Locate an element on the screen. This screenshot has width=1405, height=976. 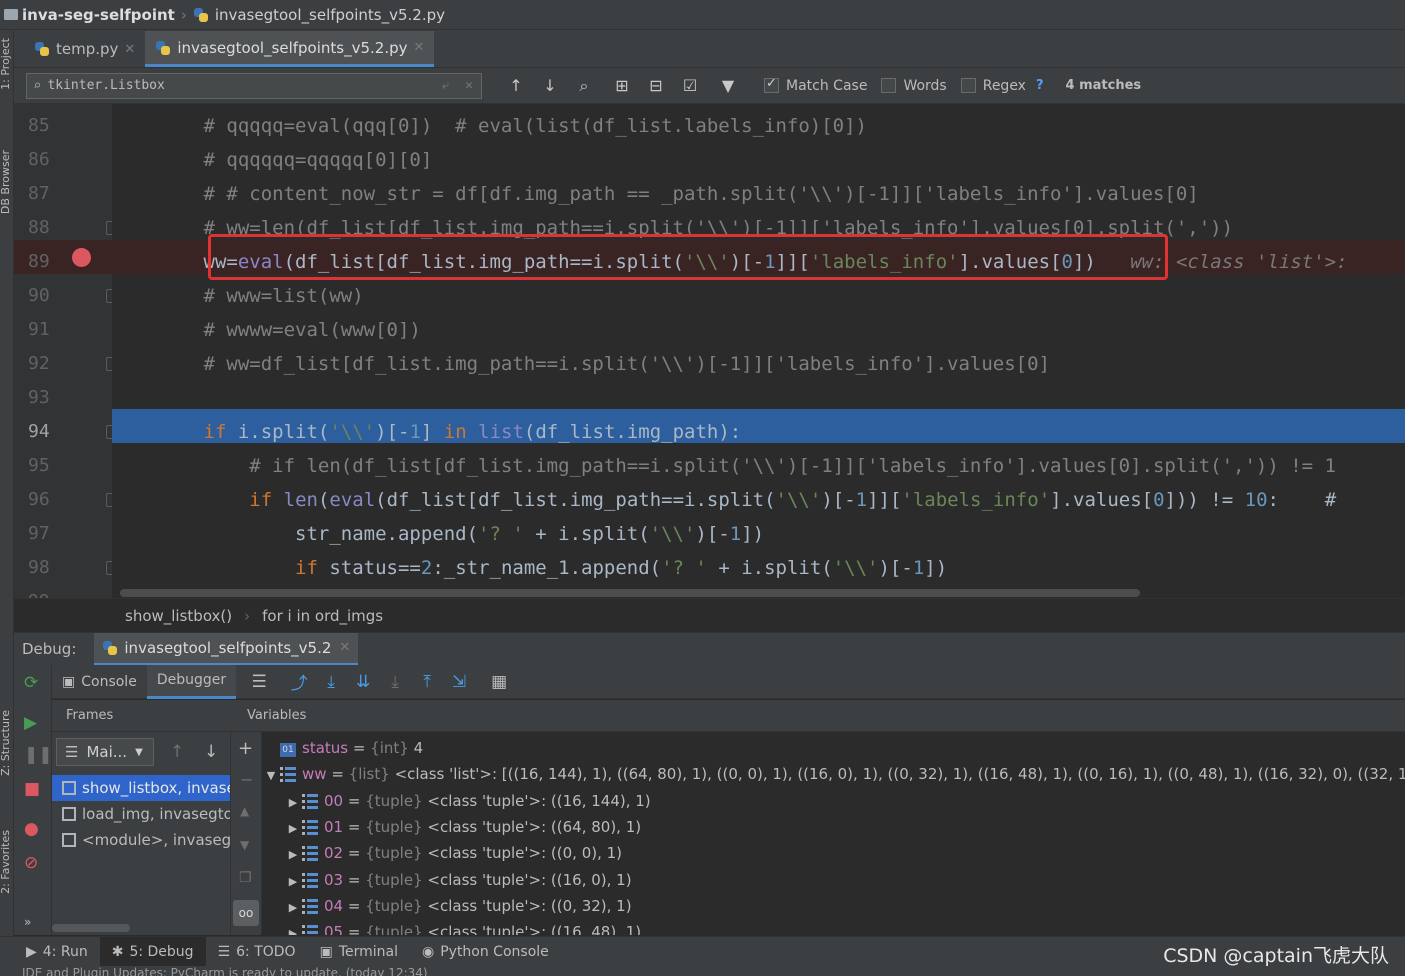
code-line is located at coordinates (758, 398).